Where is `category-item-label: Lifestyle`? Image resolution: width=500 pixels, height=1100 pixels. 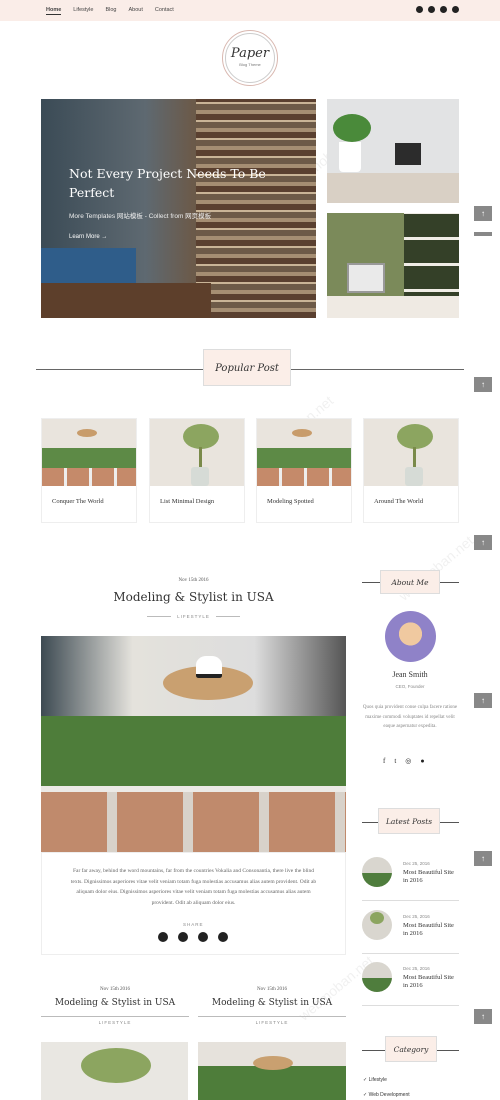 category-item-label: Lifestyle is located at coordinates (377, 1080).